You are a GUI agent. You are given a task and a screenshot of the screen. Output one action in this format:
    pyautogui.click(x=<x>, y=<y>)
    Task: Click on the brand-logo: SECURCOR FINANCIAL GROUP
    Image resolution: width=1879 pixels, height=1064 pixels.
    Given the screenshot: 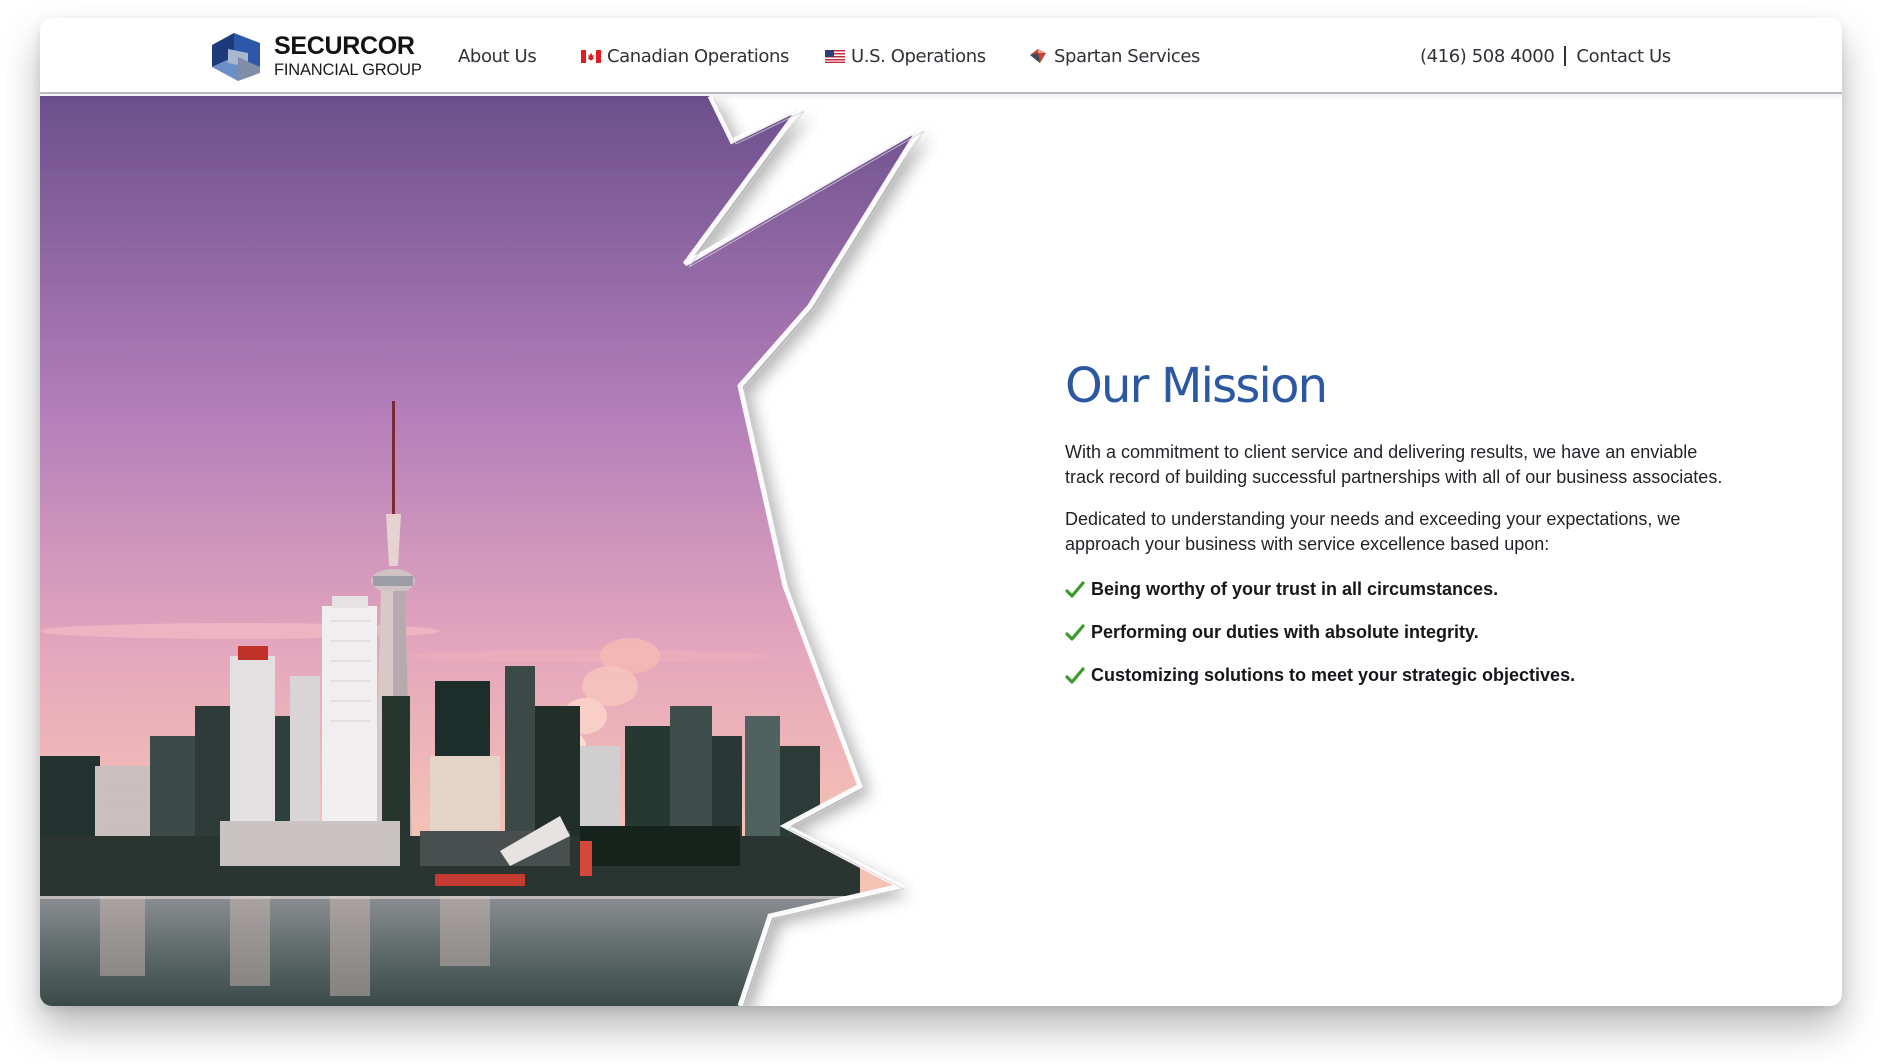 What is the action you would take?
    pyautogui.click(x=318, y=56)
    